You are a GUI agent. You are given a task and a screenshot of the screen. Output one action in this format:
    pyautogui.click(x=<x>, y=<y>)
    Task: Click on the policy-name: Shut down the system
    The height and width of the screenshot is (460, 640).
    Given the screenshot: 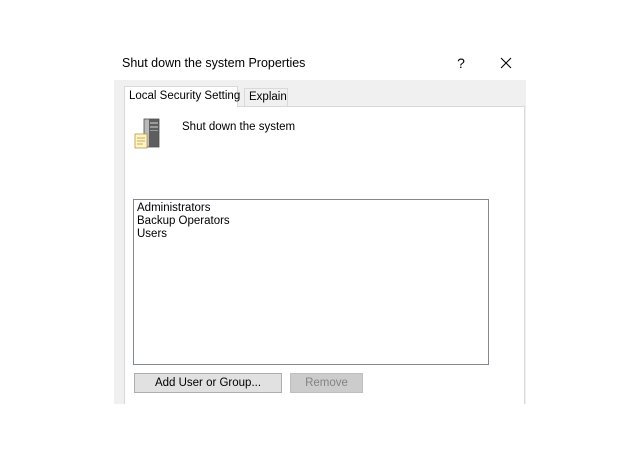 What is the action you would take?
    pyautogui.click(x=239, y=127)
    